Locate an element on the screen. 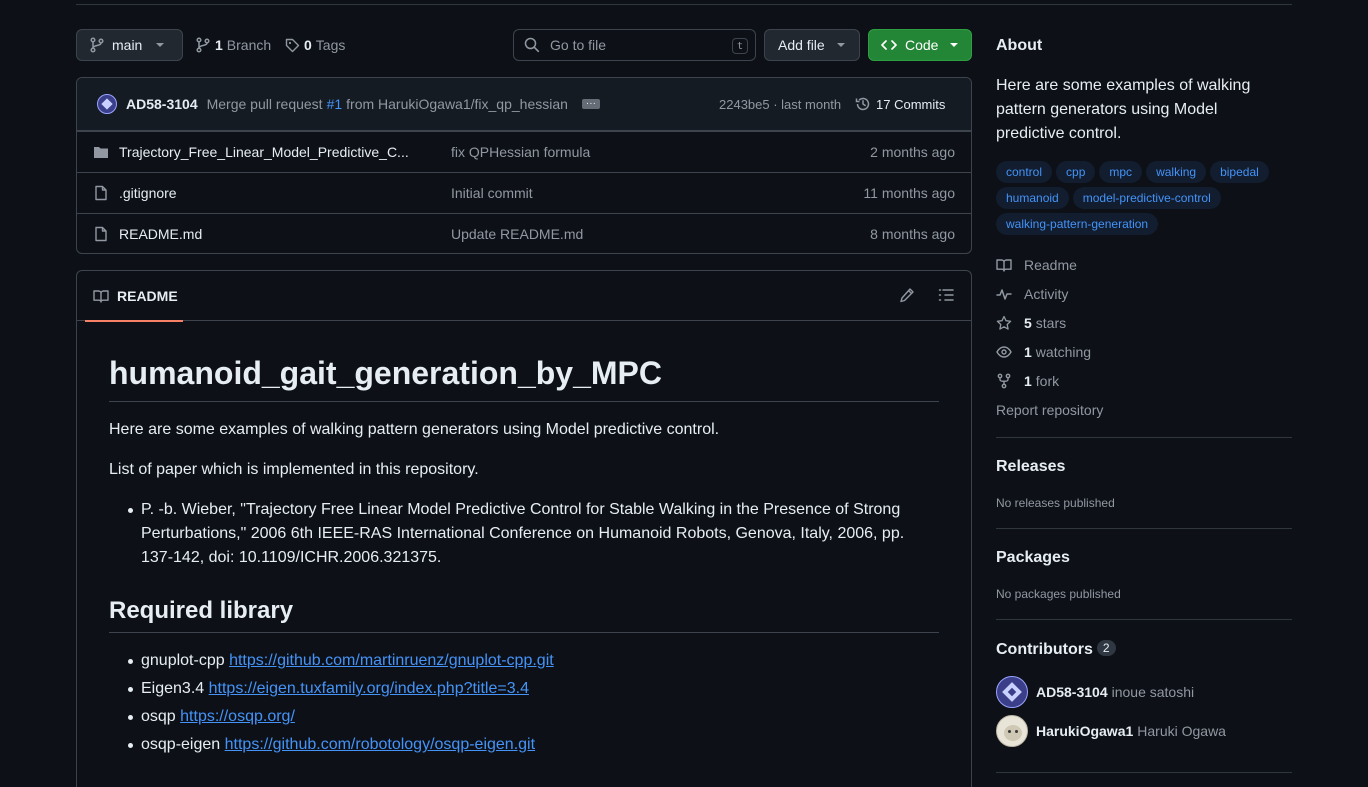 The image size is (1368, 787). readme-link-label: Readme is located at coordinates (1050, 265).